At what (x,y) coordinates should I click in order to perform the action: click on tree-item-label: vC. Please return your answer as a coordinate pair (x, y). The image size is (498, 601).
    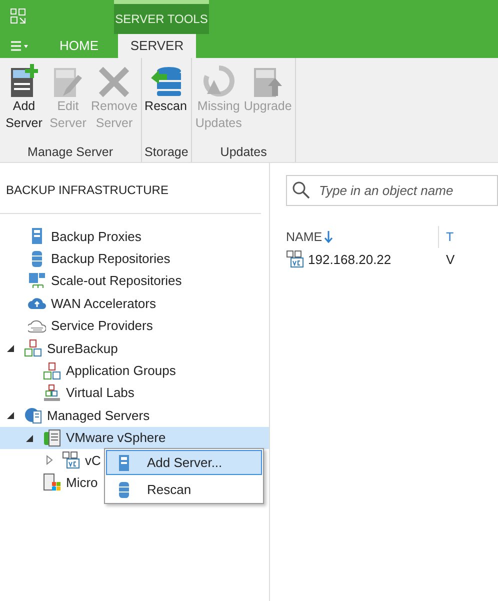
    Looking at the image, I should click on (93, 460).